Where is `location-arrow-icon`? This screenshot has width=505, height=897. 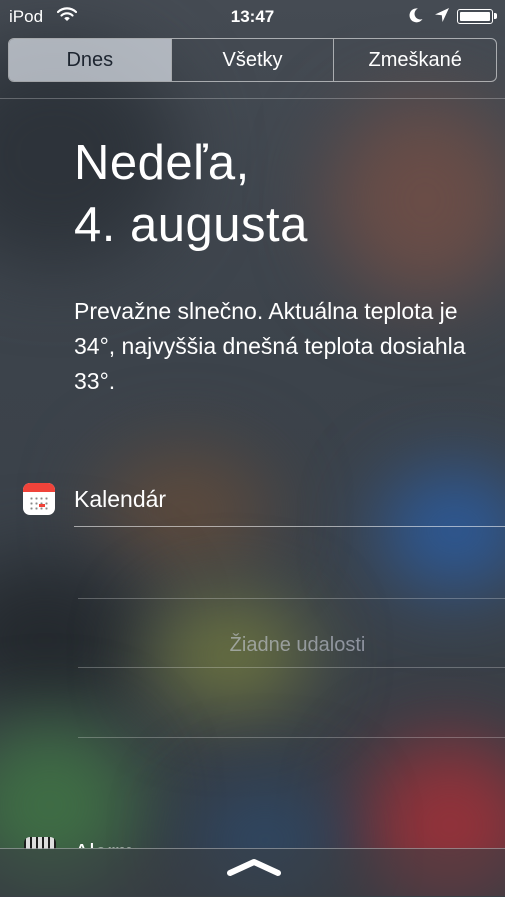
location-arrow-icon is located at coordinates (442, 17).